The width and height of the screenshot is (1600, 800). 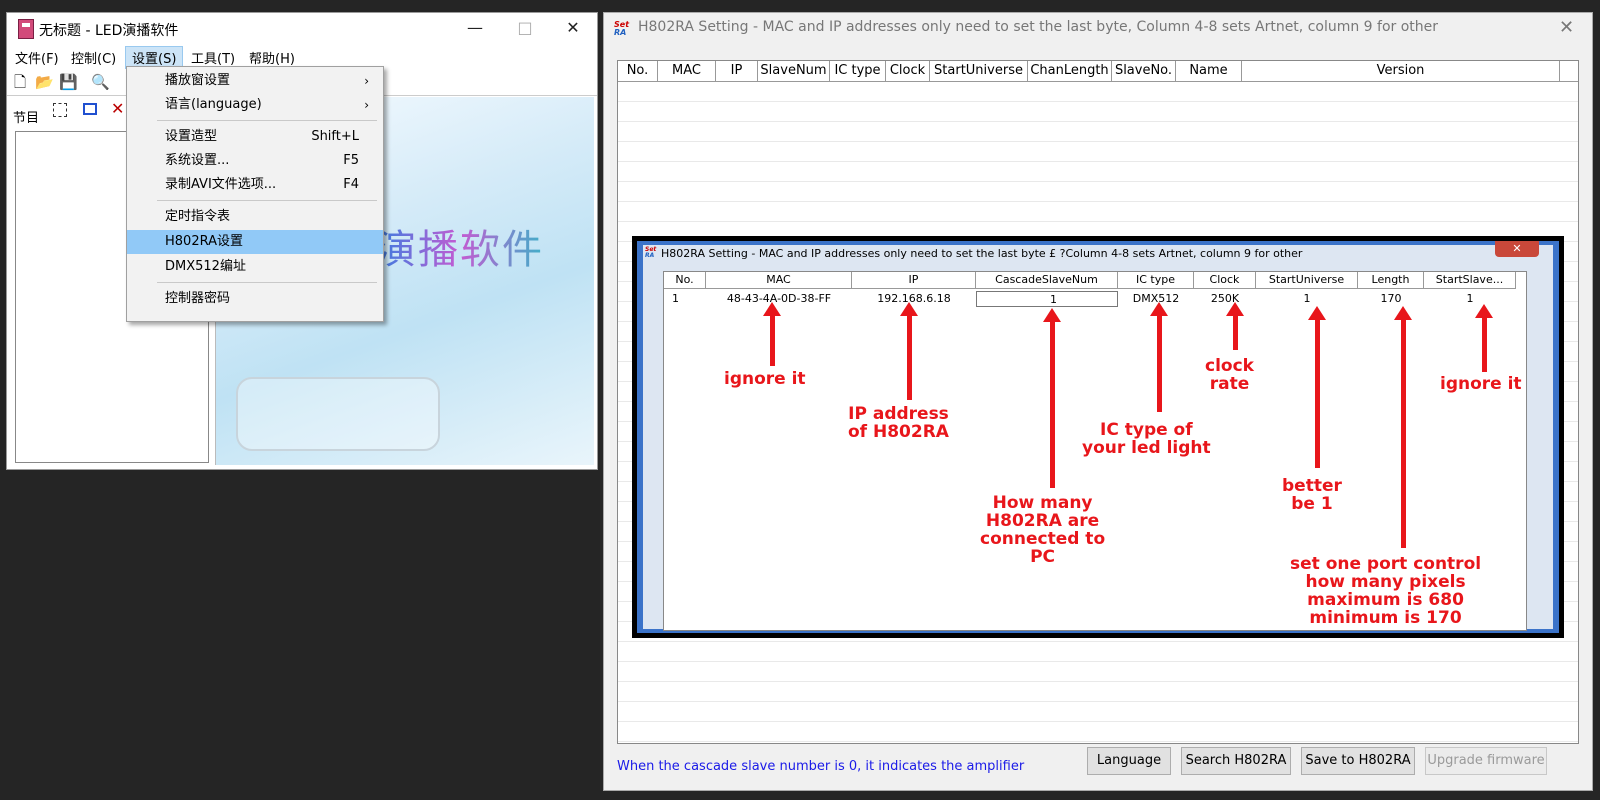 What do you see at coordinates (255, 242) in the screenshot?
I see `menu-item-h802ra: H802RA设置` at bounding box center [255, 242].